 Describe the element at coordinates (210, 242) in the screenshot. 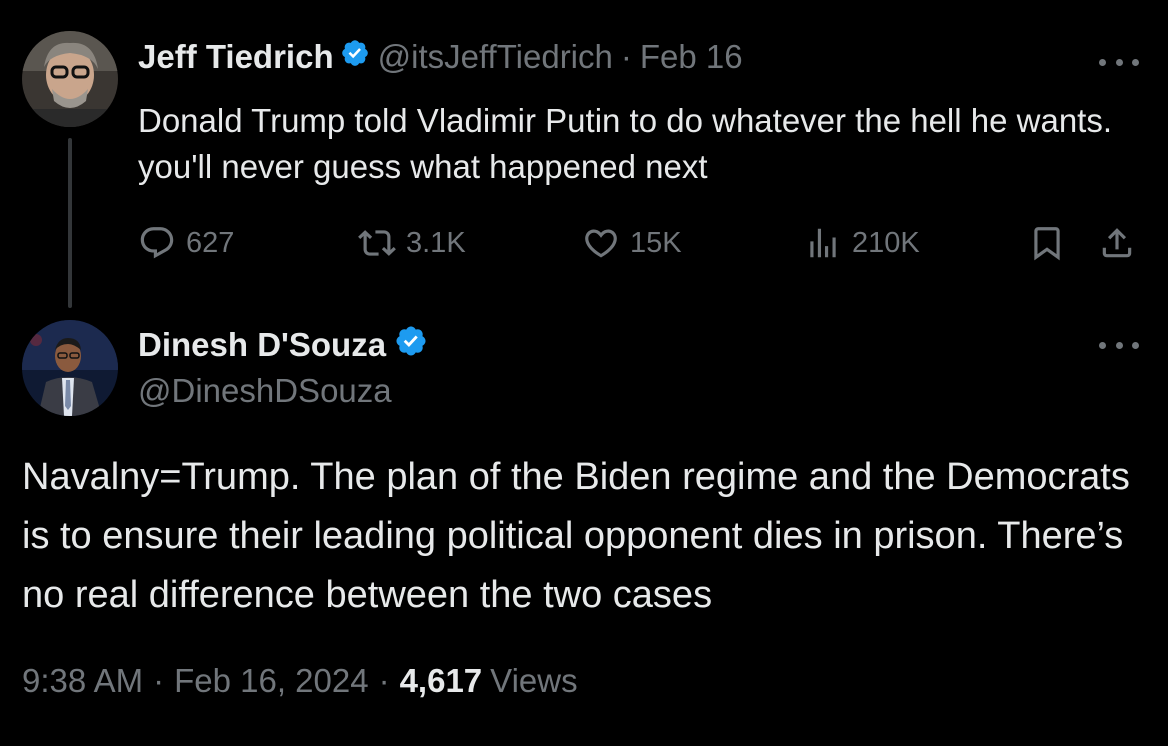

I see `reply-count: 627` at that location.